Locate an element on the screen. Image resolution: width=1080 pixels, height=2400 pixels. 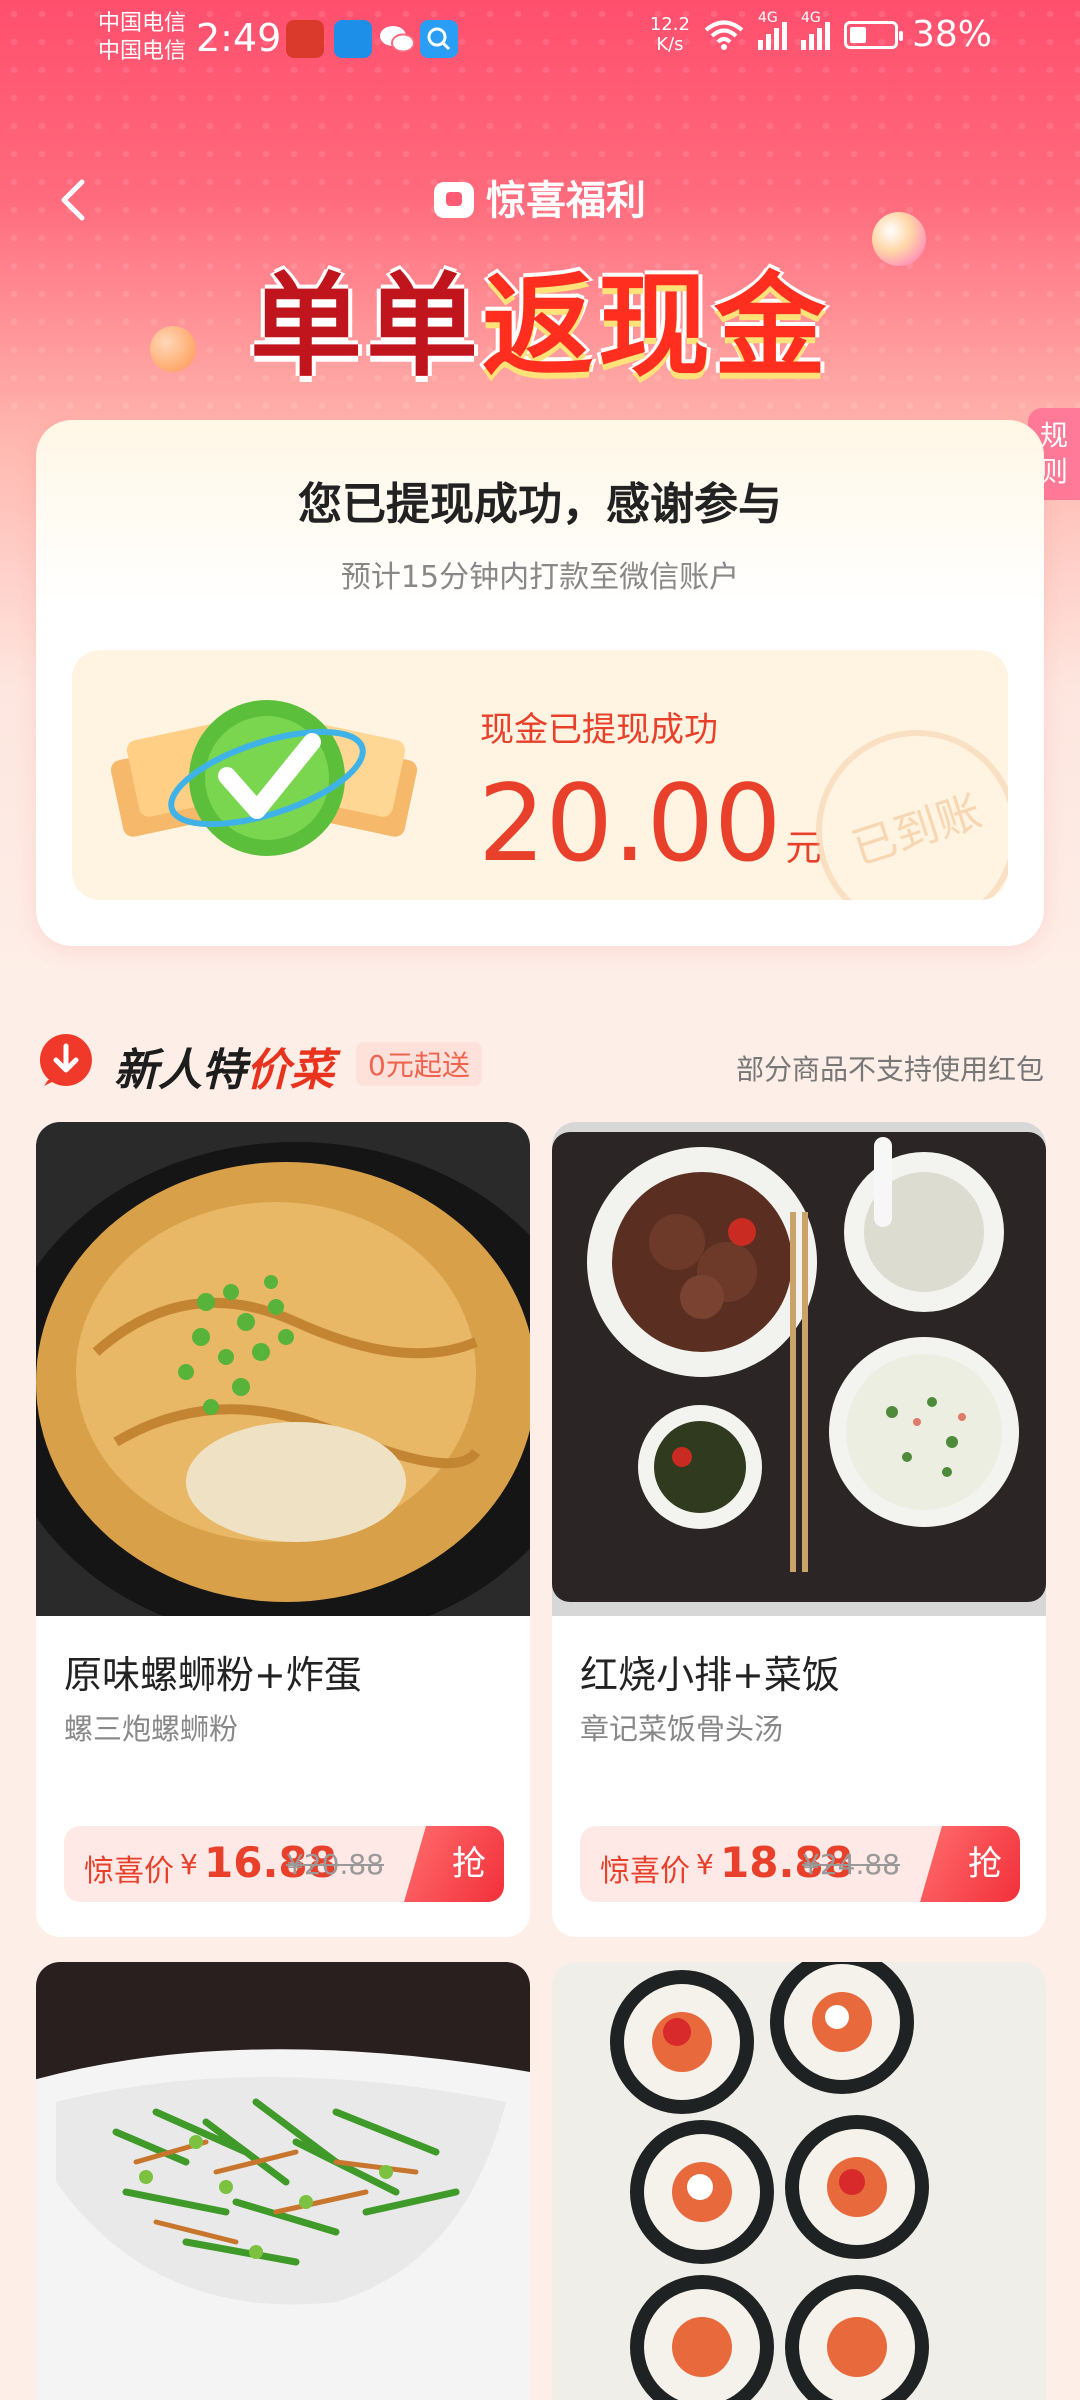
status-right: 12.2 K/s 4G 4G 38% is located at coordinates (820, 33).